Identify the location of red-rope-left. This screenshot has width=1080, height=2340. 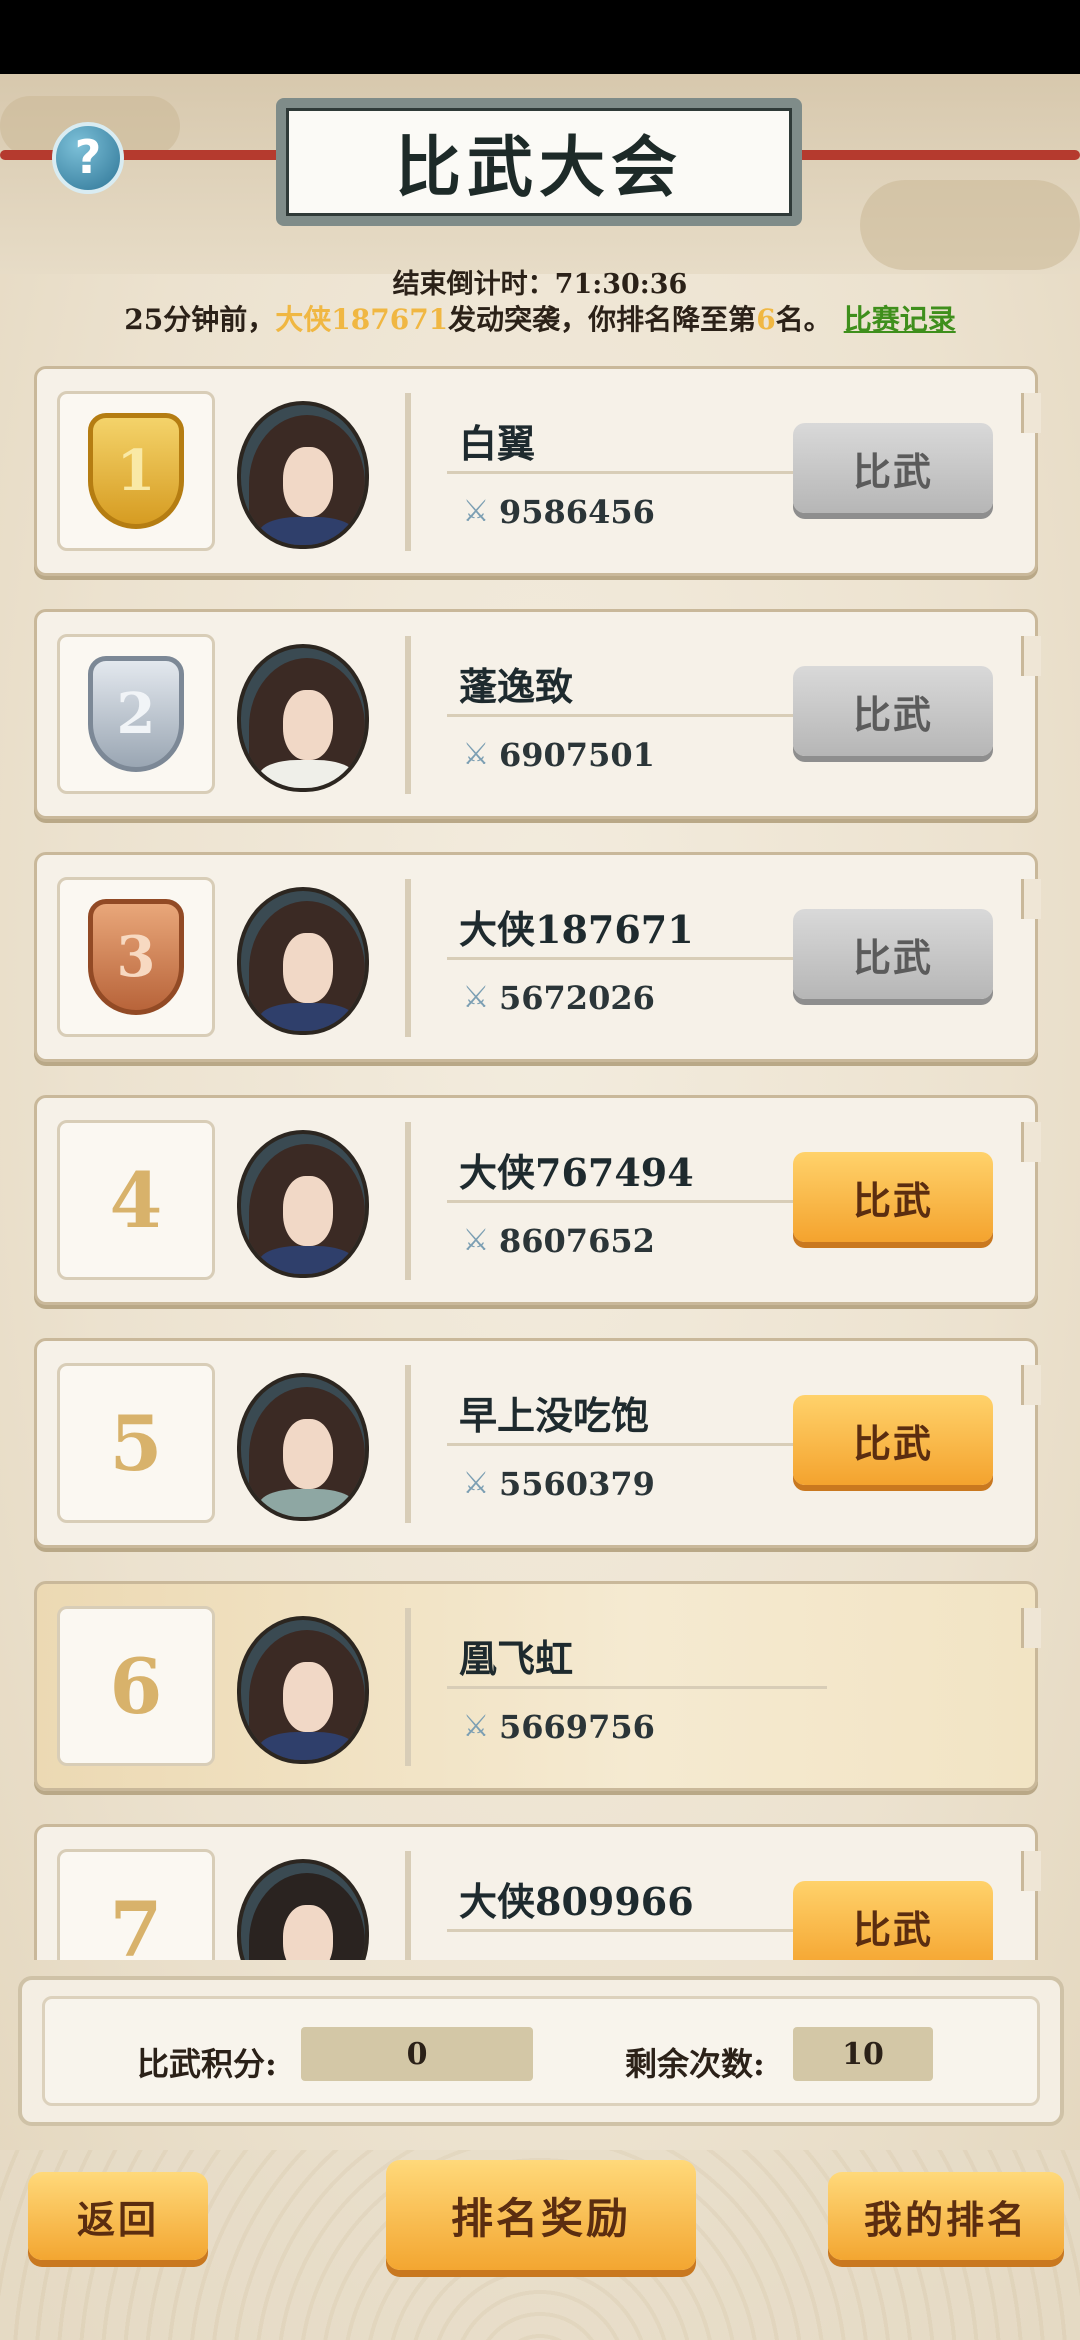
(150, 155).